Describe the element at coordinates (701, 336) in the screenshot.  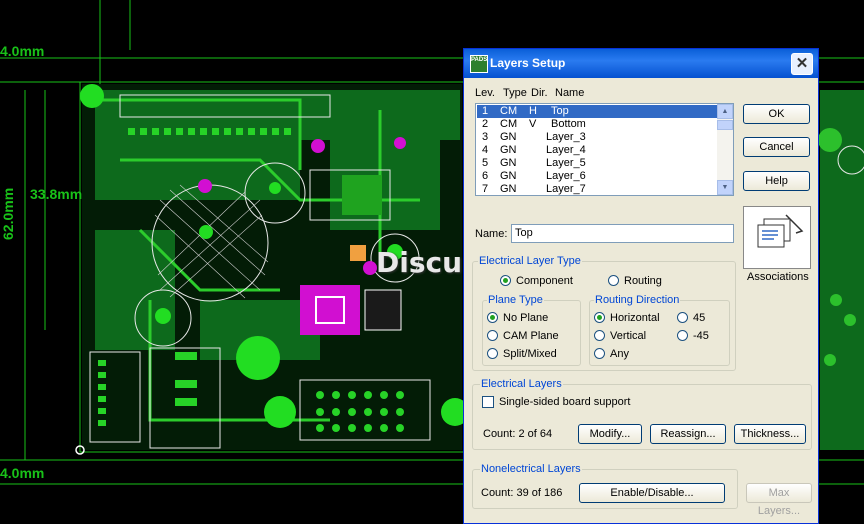
I see `direction-minus45-label: -45` at that location.